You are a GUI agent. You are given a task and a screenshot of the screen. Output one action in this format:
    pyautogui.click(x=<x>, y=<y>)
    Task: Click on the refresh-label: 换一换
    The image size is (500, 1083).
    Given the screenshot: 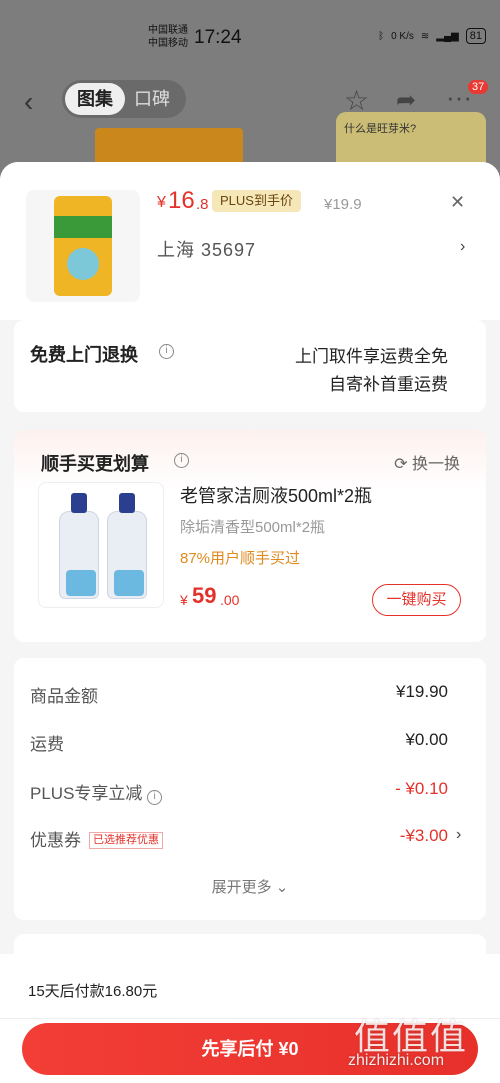 What is the action you would take?
    pyautogui.click(x=435, y=464)
    